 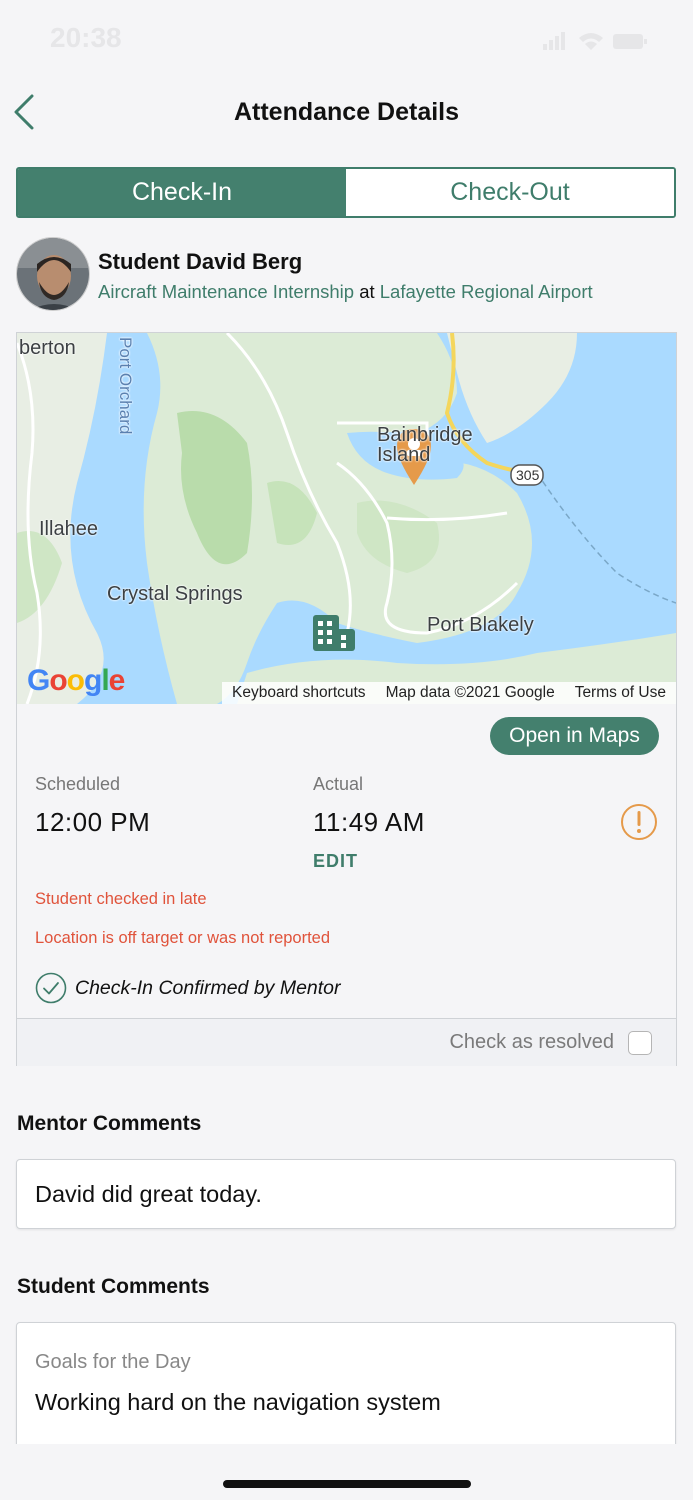 I want to click on page-title: Attendance Details, so click(x=346, y=112).